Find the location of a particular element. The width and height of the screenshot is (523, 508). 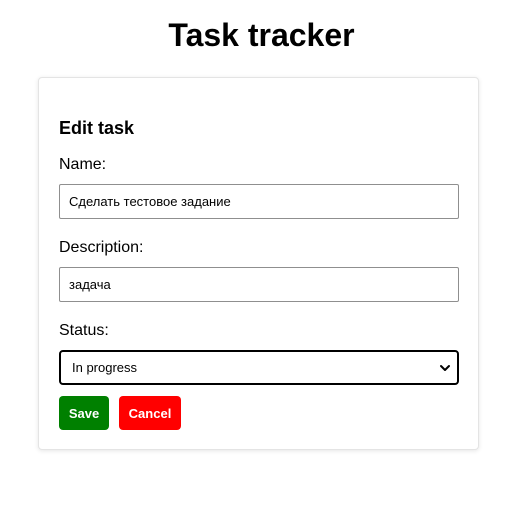

status-selected-value: In progress is located at coordinates (105, 367).